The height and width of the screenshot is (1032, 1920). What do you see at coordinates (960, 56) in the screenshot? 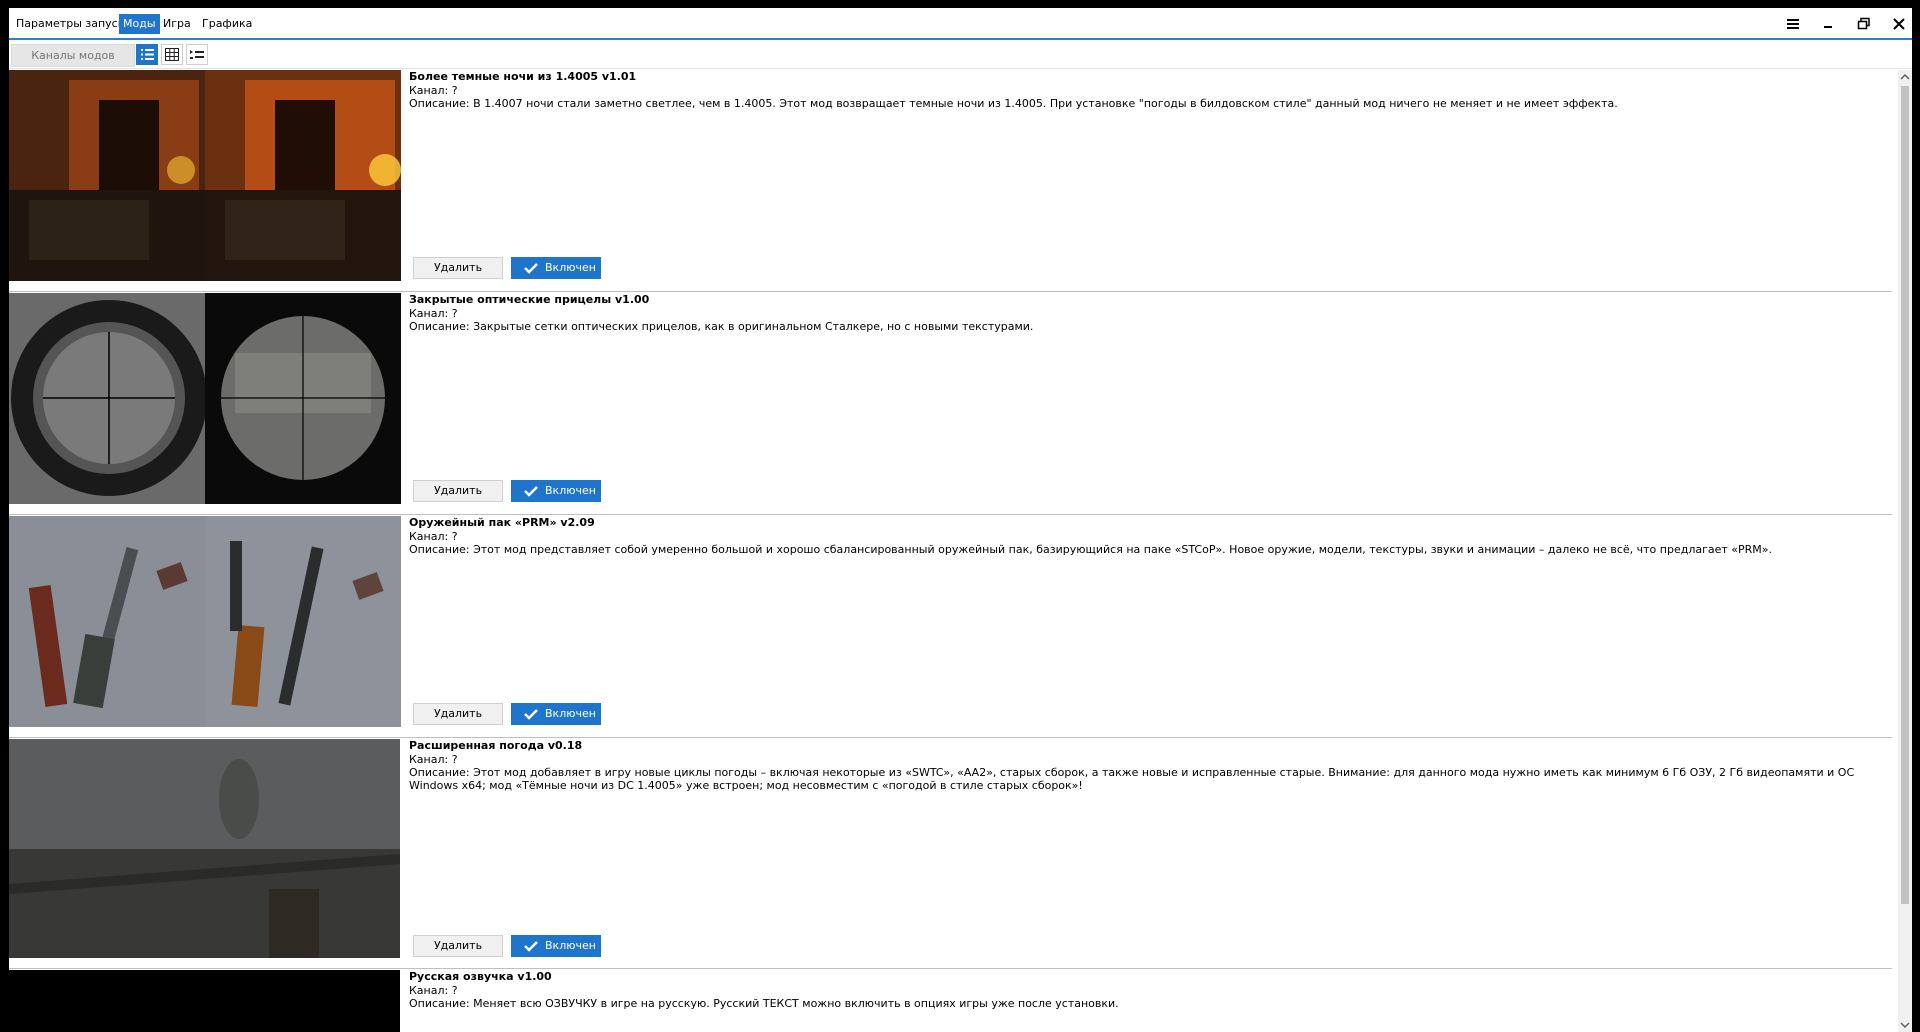
I see `toolbar: Каналы модов` at bounding box center [960, 56].